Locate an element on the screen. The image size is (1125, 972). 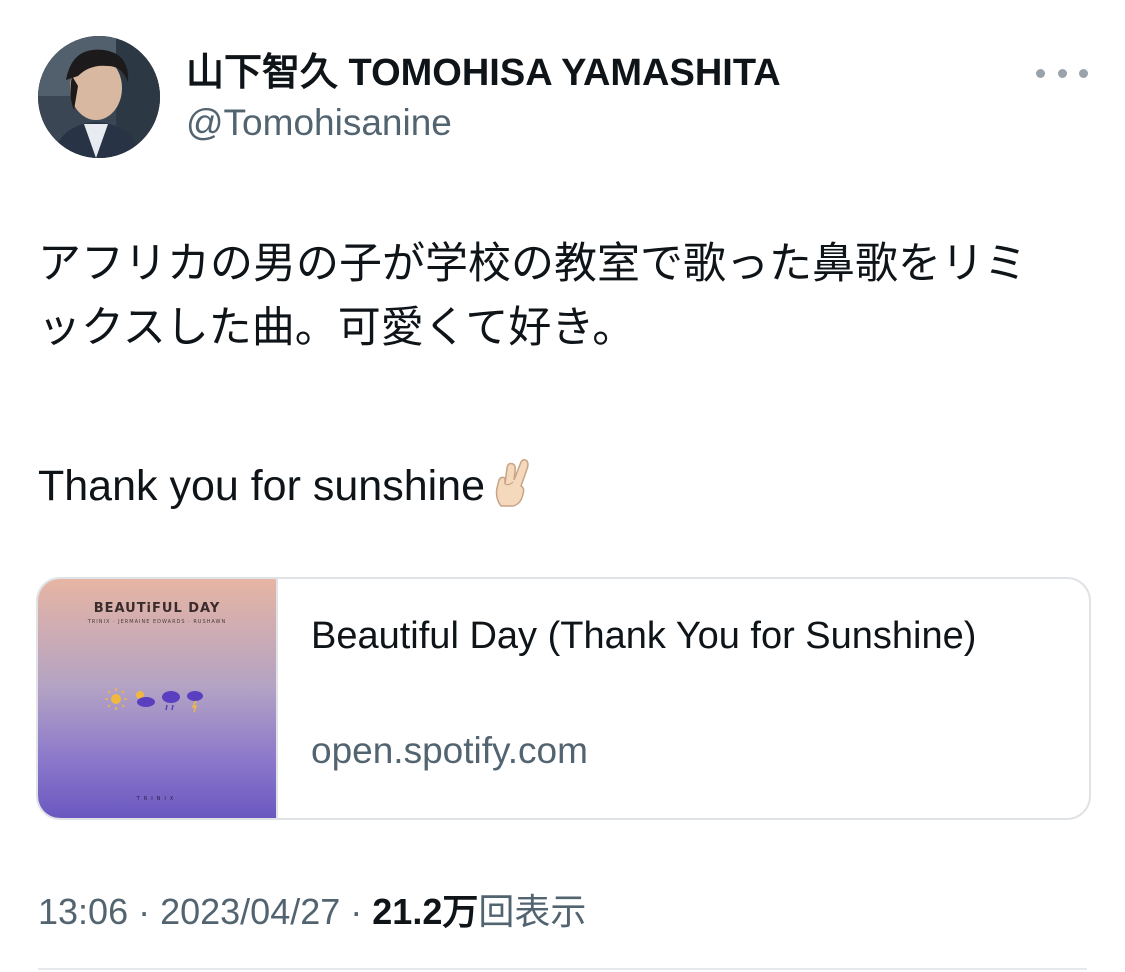
user-handle: @Tomohisanine is located at coordinates (319, 123).